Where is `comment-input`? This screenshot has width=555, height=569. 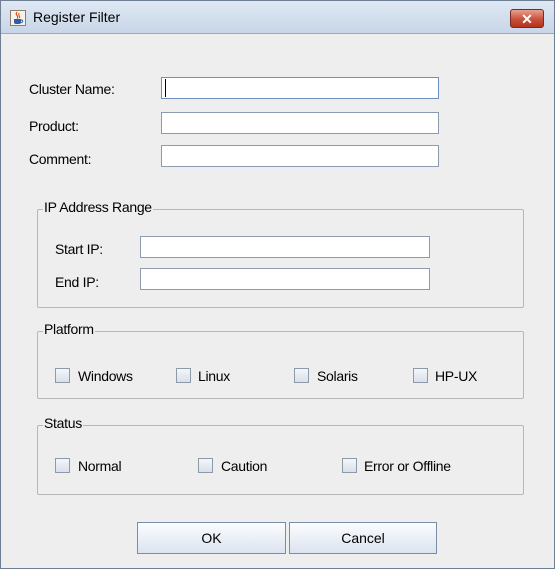 comment-input is located at coordinates (300, 156).